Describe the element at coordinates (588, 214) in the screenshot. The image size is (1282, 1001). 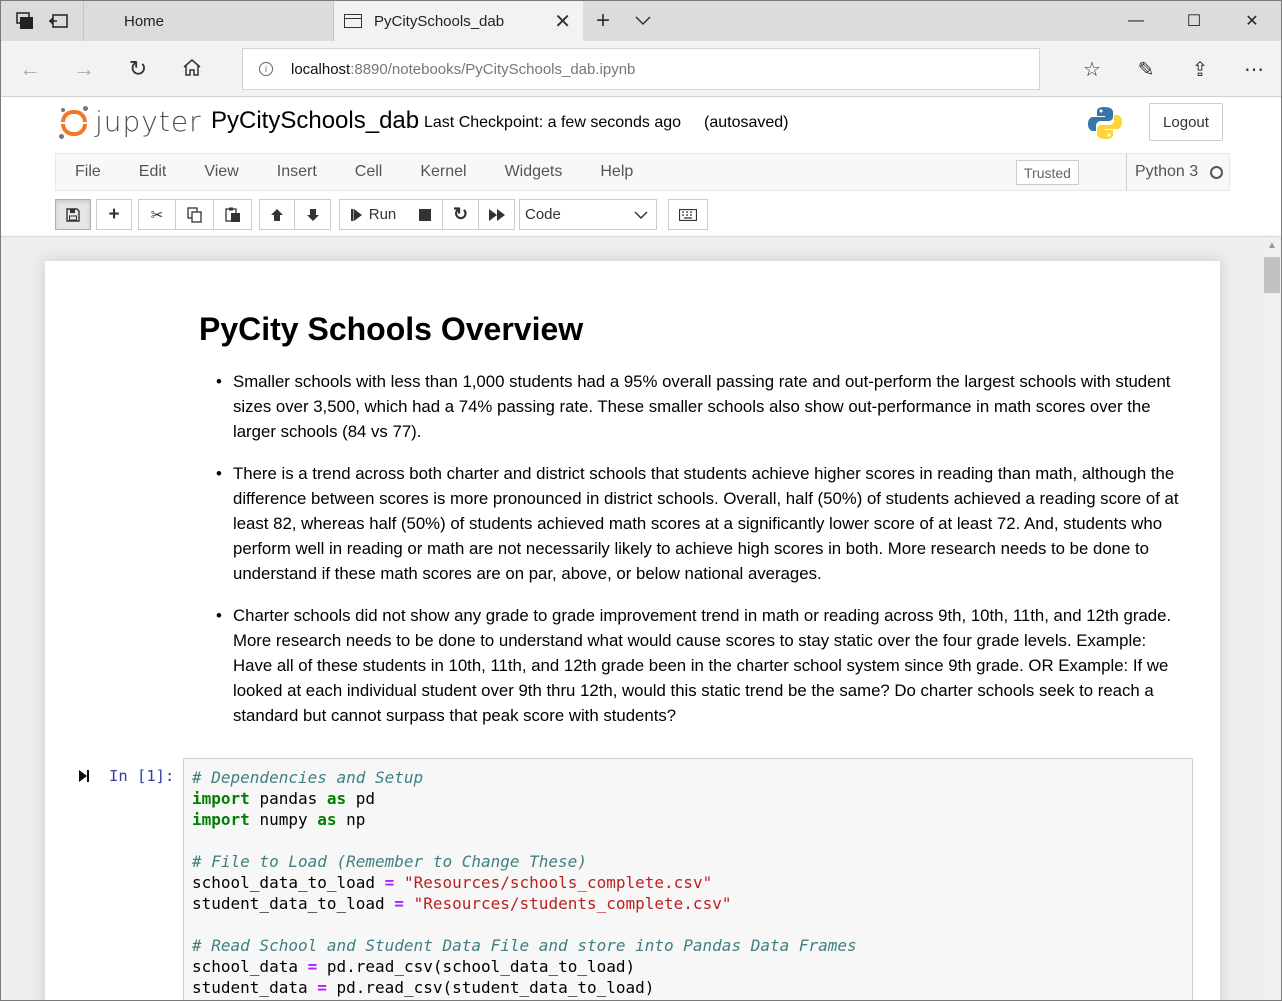
I see `cell-type-select: Code` at that location.